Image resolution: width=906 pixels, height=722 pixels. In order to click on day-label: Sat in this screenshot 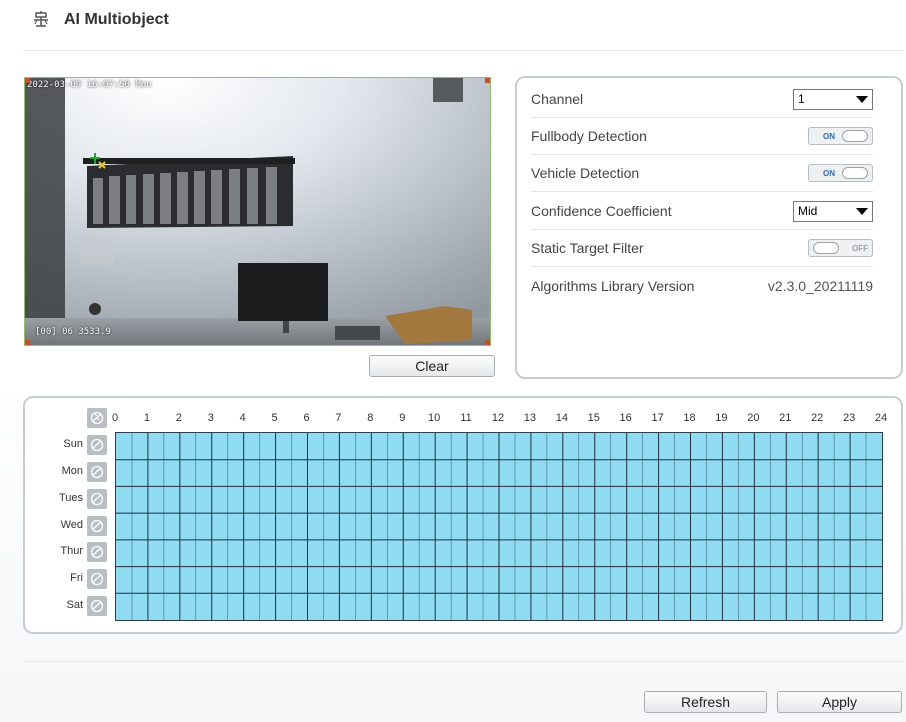, I will do `click(74, 604)`.